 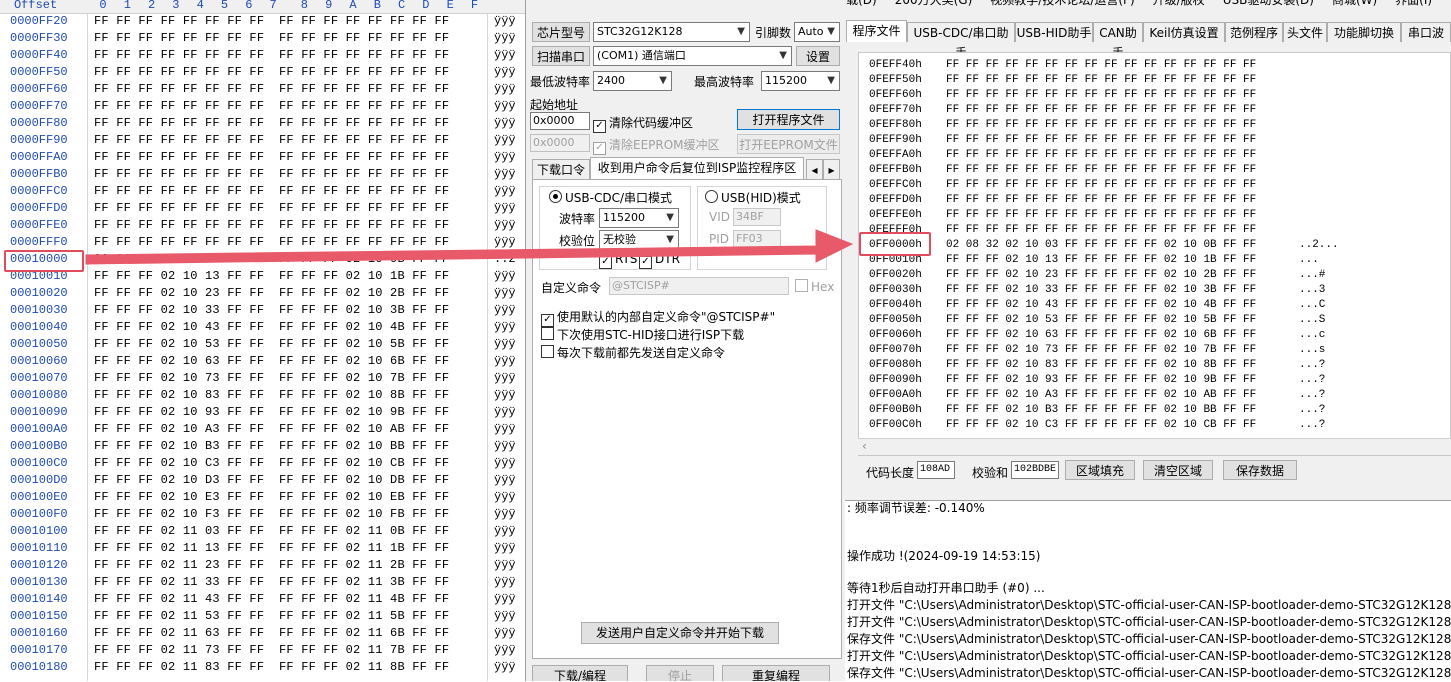 What do you see at coordinates (639, 240) in the screenshot?
I see `parity-select: 无校验 ▼` at bounding box center [639, 240].